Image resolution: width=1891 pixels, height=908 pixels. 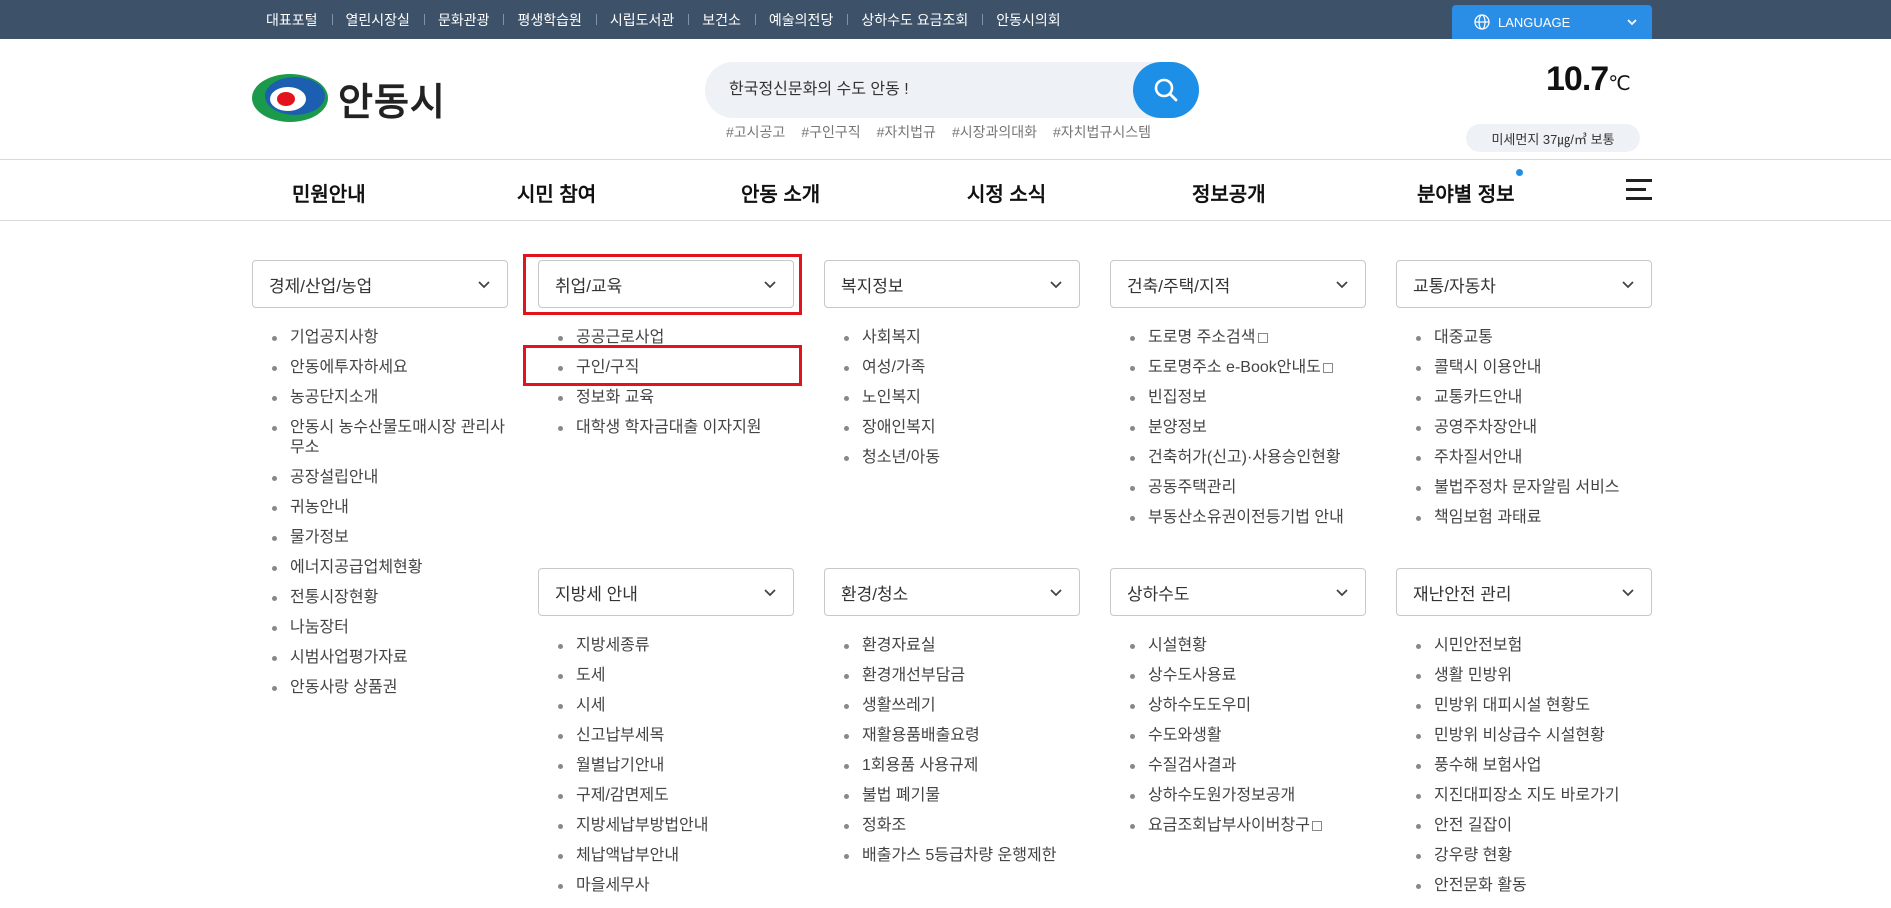 I want to click on list-item: 청소년/아동, so click(x=962, y=458).